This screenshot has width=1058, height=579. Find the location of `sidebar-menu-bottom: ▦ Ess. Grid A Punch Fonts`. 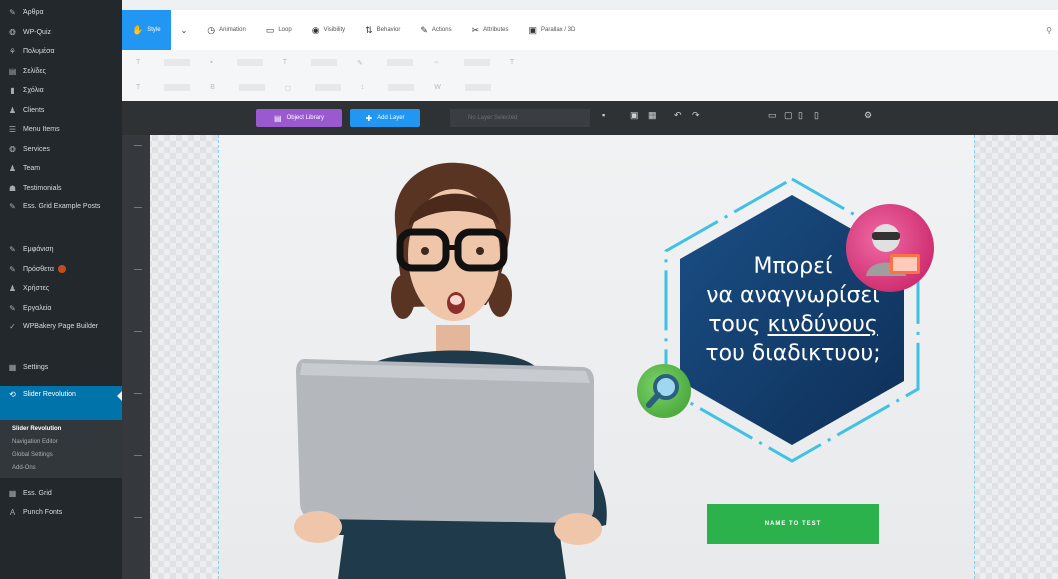

sidebar-menu-bottom: ▦ Ess. Grid A Punch Fonts is located at coordinates (61, 503).